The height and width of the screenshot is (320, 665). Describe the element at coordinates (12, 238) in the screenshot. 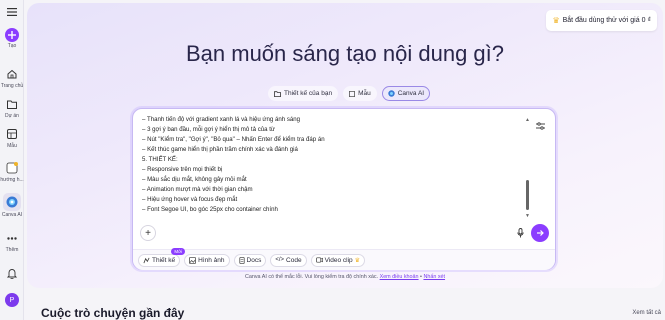

I see `more-icon` at that location.